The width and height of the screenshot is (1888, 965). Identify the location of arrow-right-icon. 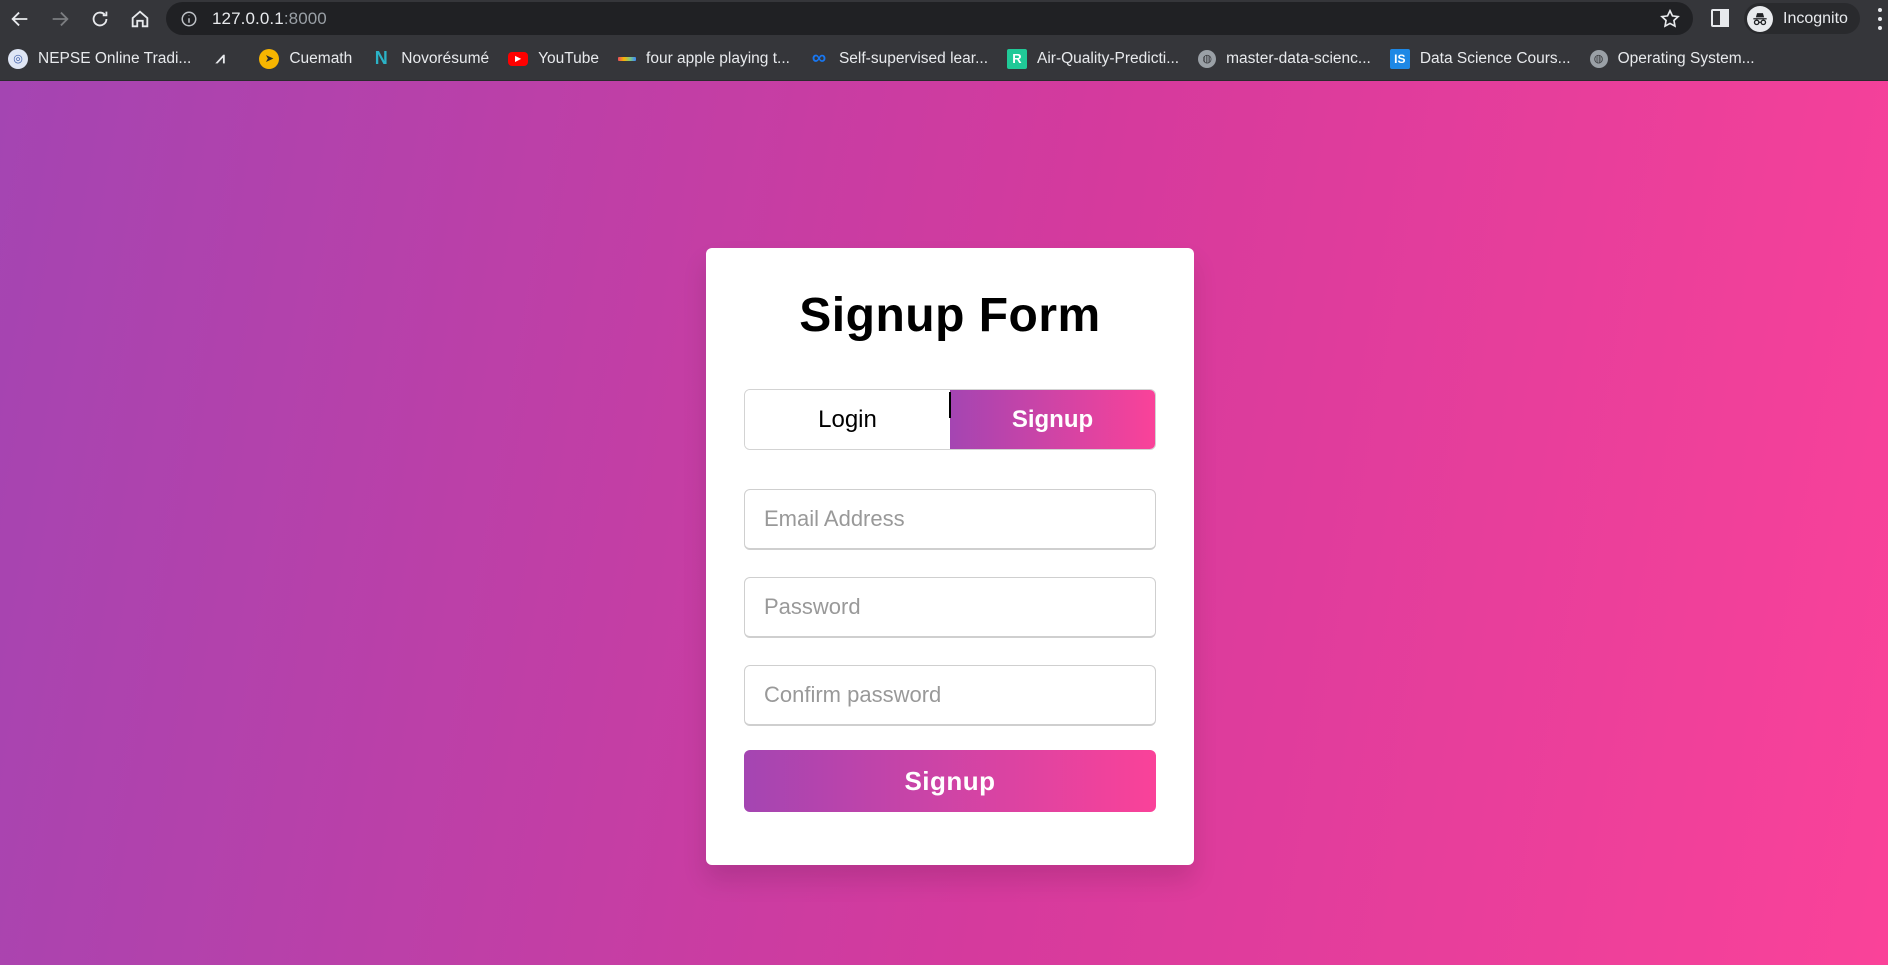
(60, 18).